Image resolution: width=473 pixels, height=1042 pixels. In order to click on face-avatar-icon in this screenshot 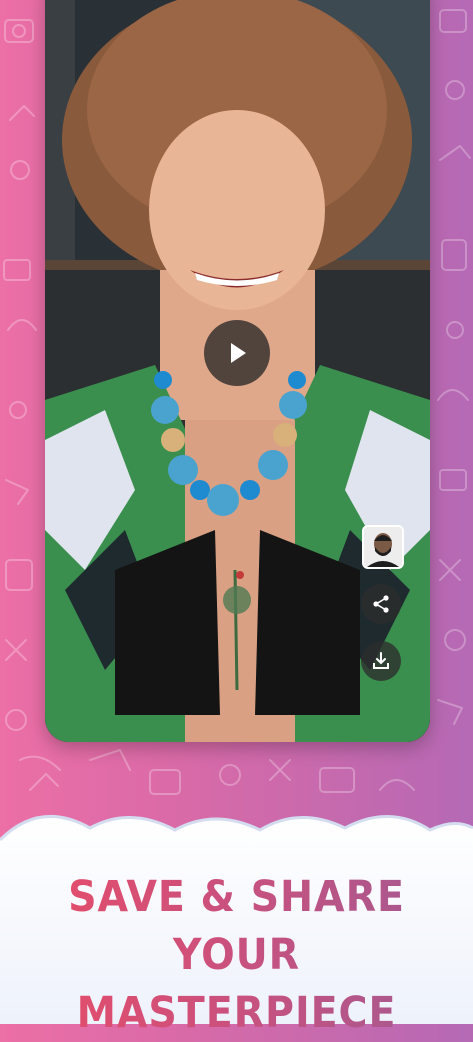, I will do `click(383, 547)`.